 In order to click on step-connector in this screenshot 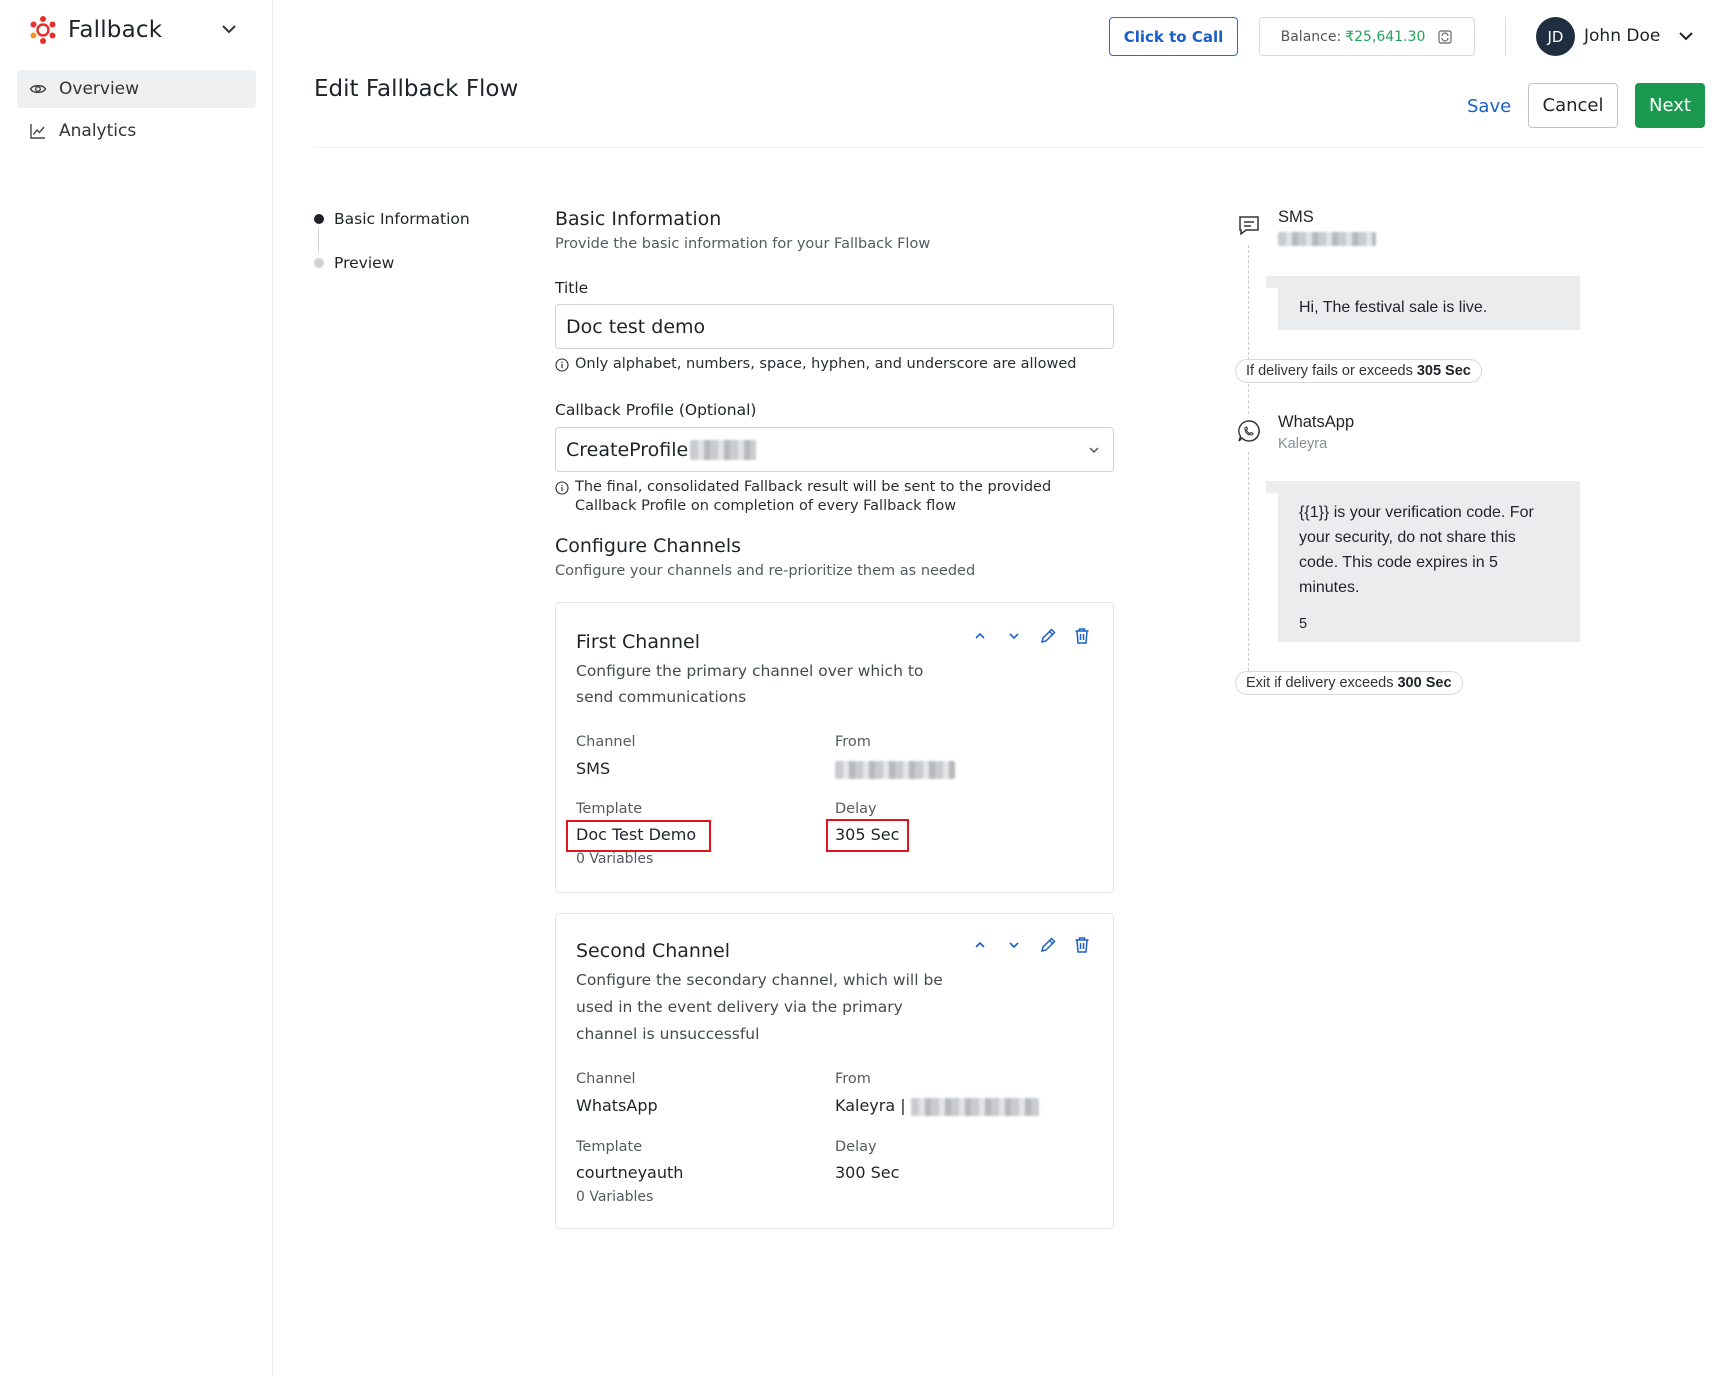, I will do `click(318, 240)`.